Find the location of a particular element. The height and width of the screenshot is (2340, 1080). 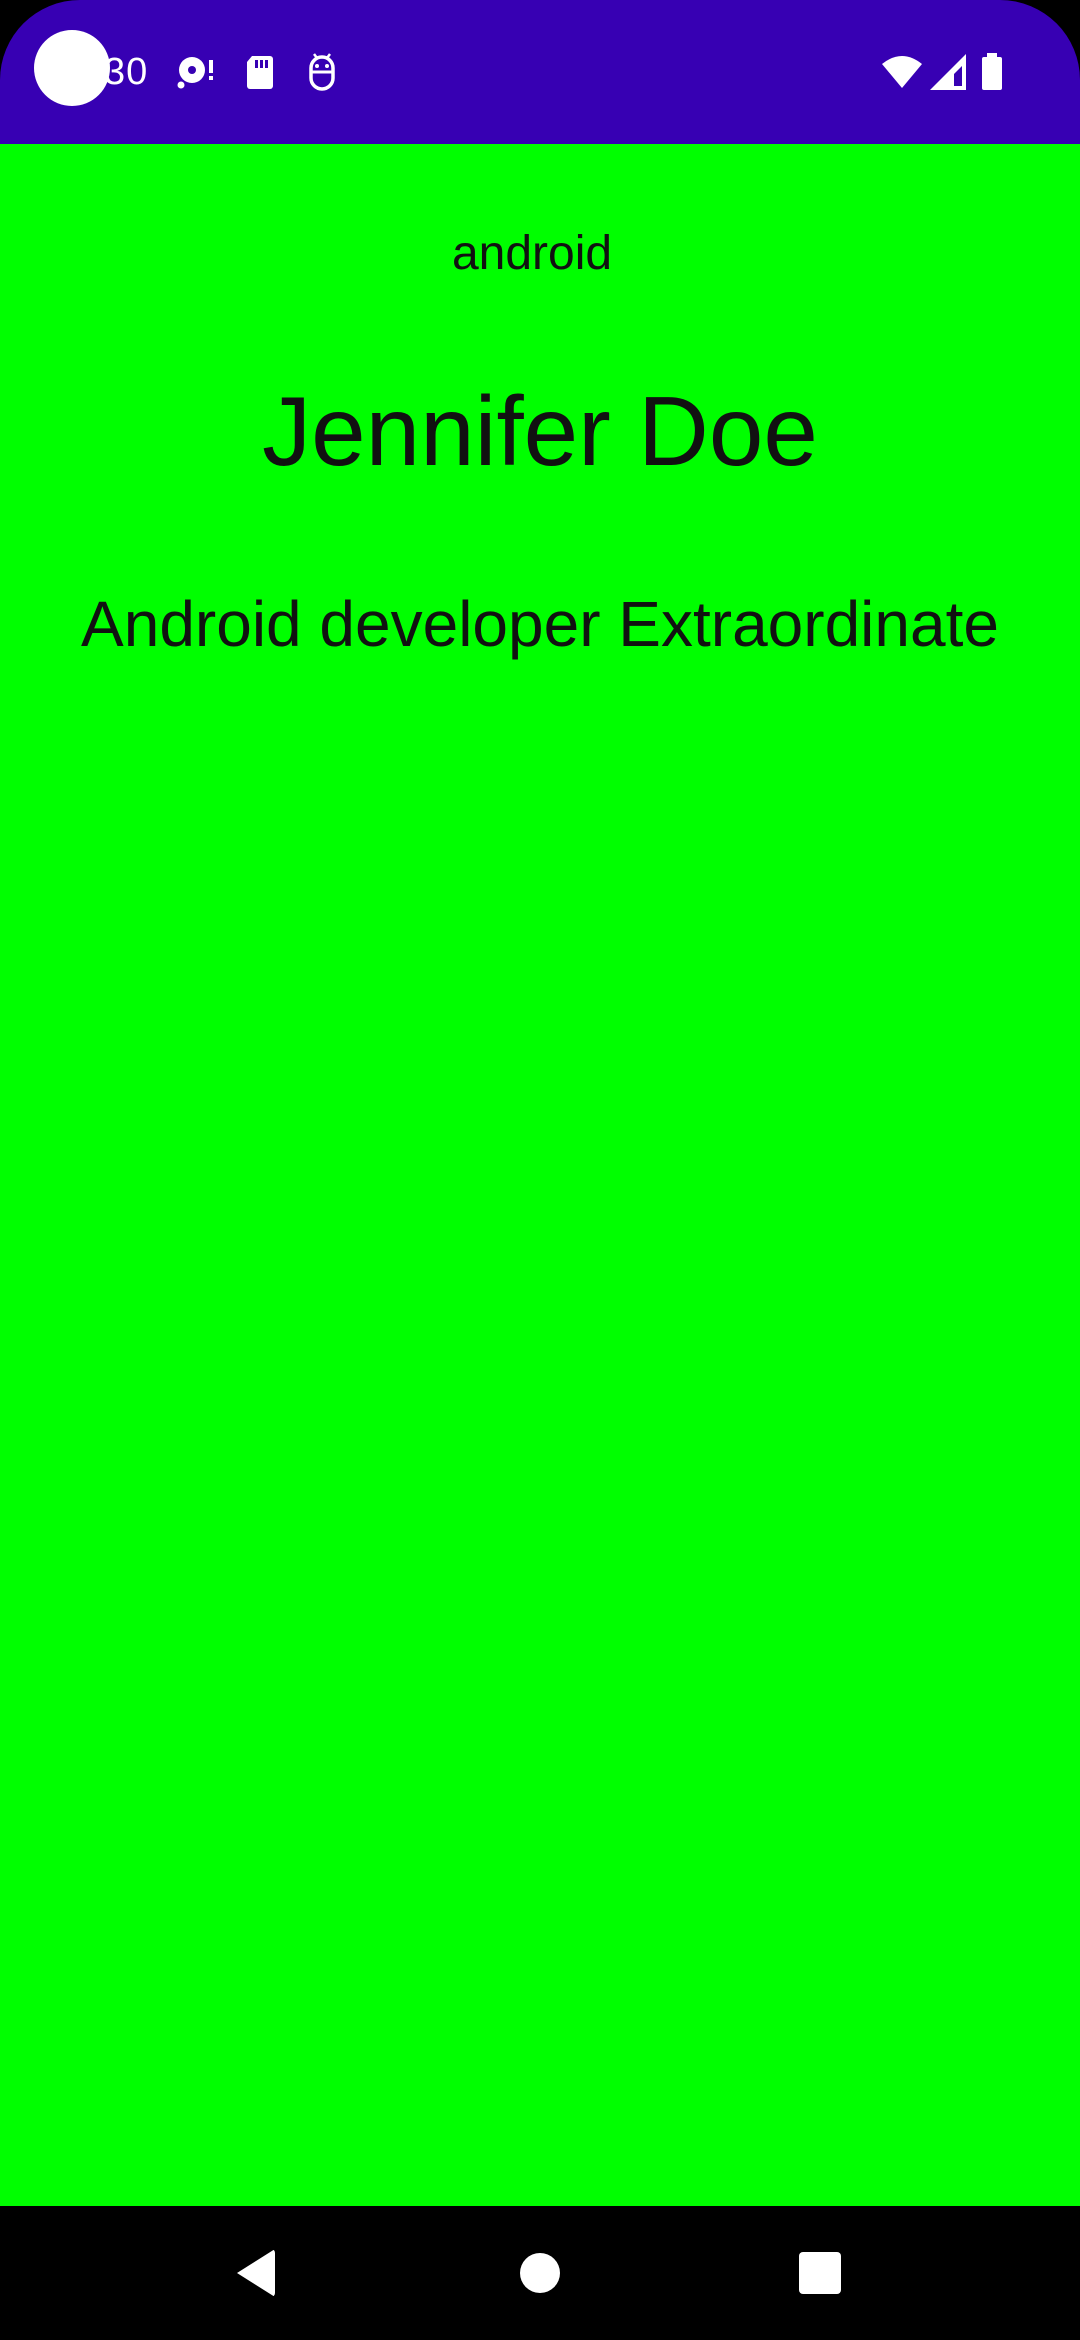

recents-icon is located at coordinates (820, 2273).